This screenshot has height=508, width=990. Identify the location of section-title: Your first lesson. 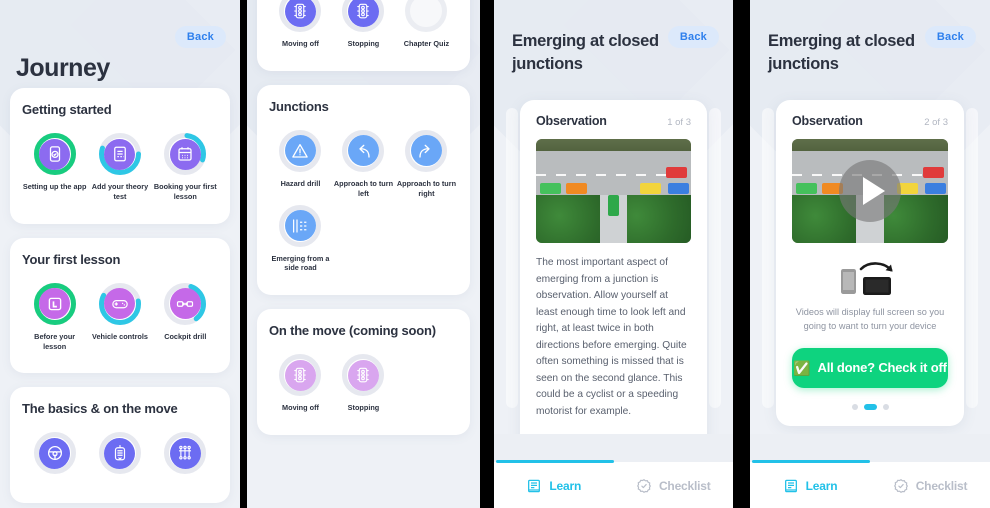
(71, 259).